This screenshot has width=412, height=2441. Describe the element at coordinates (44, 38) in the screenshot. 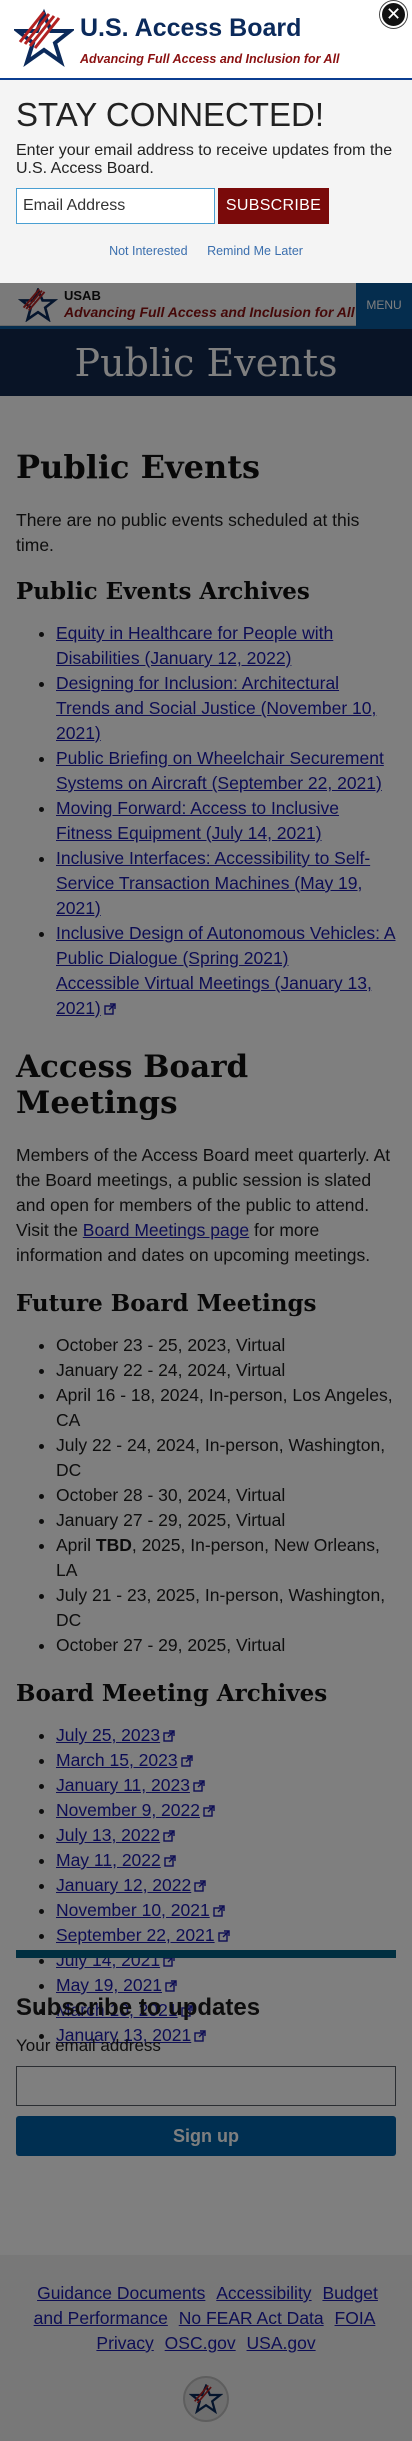

I see `access-board-logo-icon` at that location.